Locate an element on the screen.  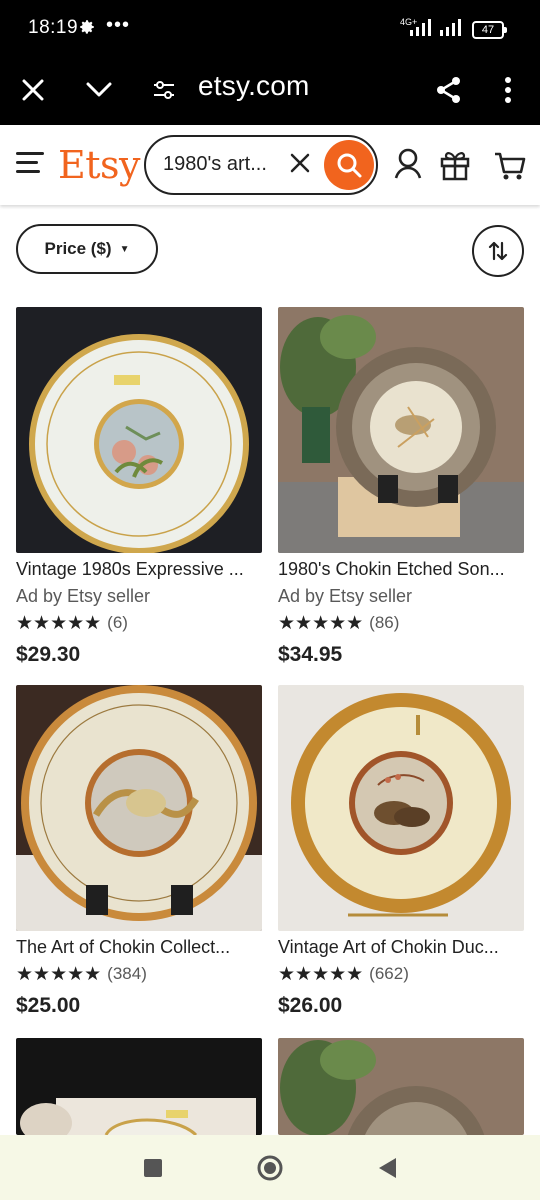
search-icon is located at coordinates (349, 165).